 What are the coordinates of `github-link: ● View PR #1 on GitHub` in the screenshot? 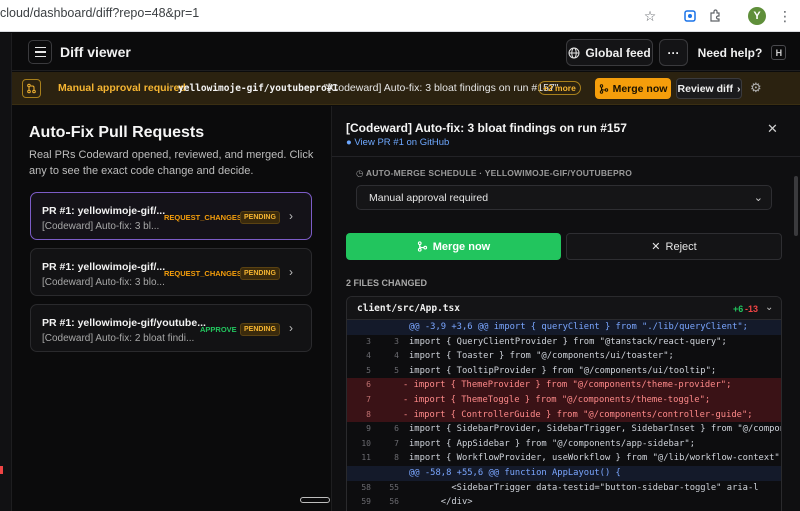 It's located at (397, 142).